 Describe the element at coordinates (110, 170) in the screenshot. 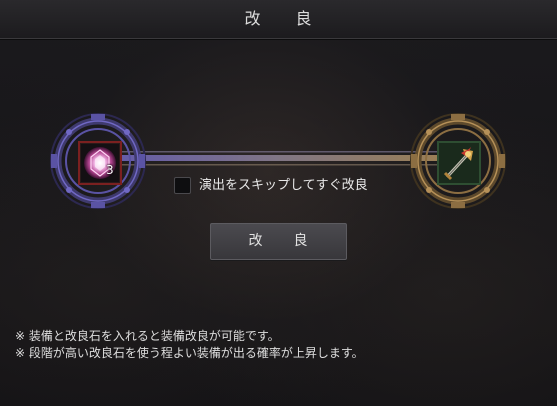

I see `refine-stone-count: 3` at that location.